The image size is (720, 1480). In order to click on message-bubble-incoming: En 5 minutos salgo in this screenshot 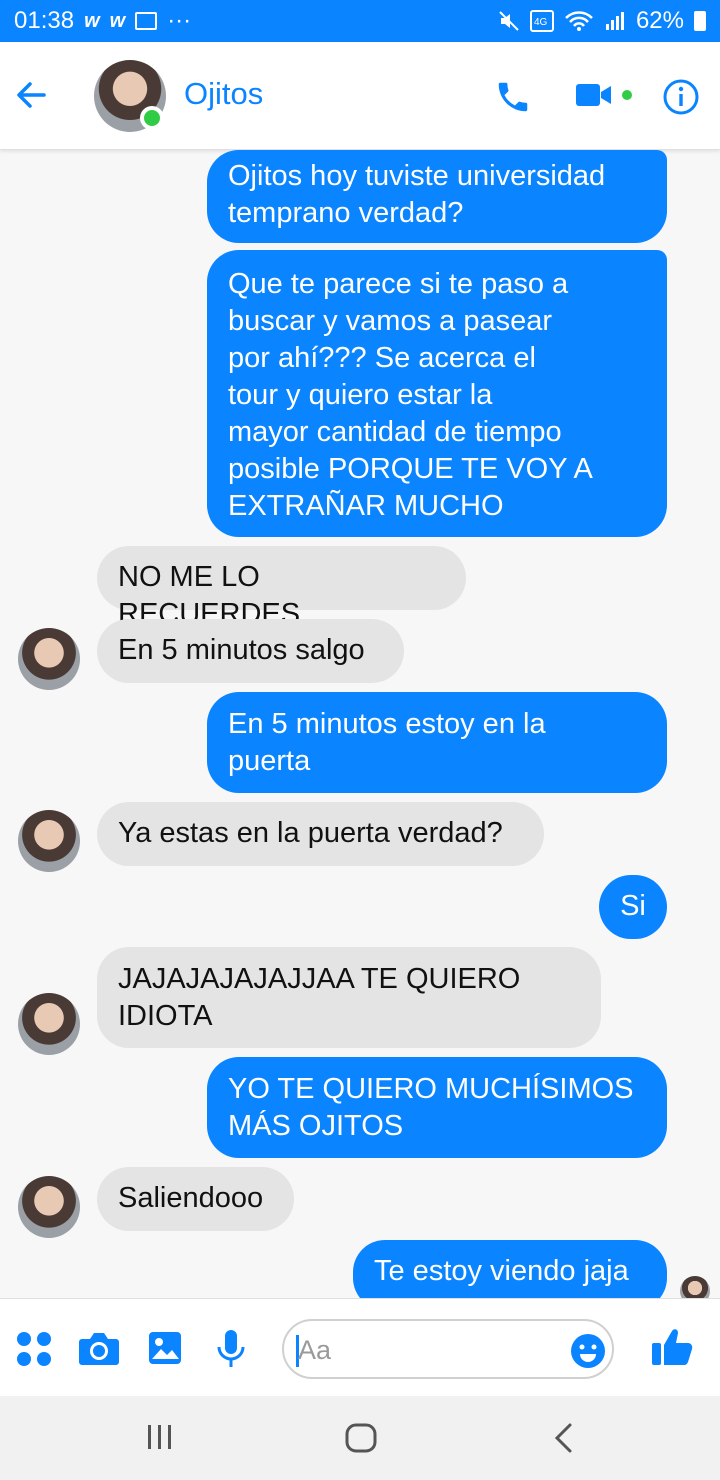, I will do `click(250, 651)`.